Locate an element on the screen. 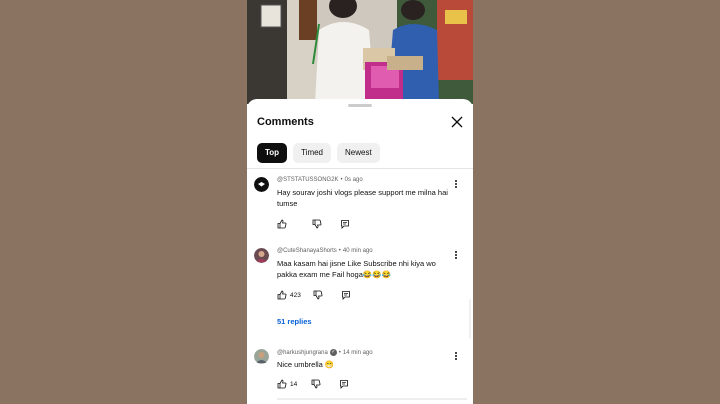  comment-actions: 423 is located at coordinates (314, 295).